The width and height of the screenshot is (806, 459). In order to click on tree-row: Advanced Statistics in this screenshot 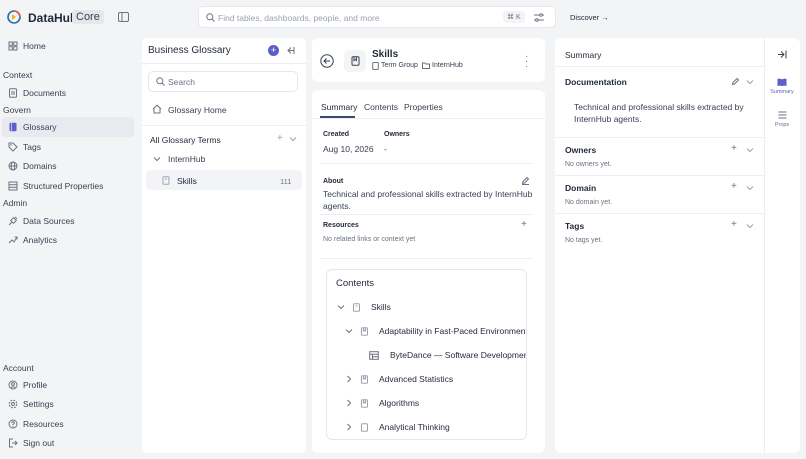, I will do `click(399, 379)`.